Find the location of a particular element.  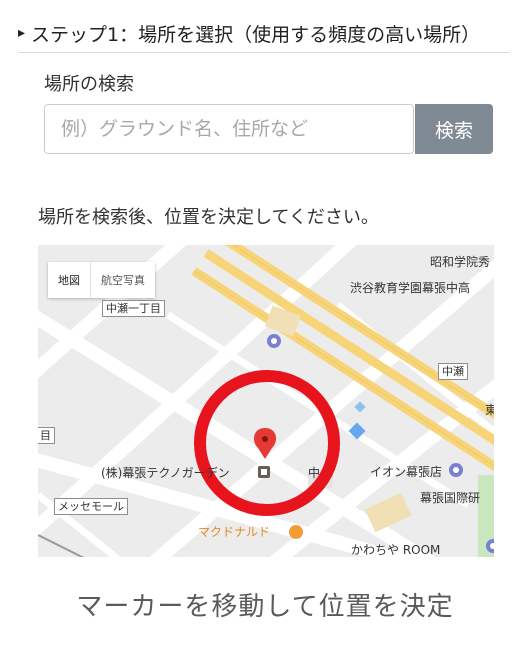

step-header: ▸ ステップ1：場所を選択（使用する頻度の高い場所） is located at coordinates (264, 33).